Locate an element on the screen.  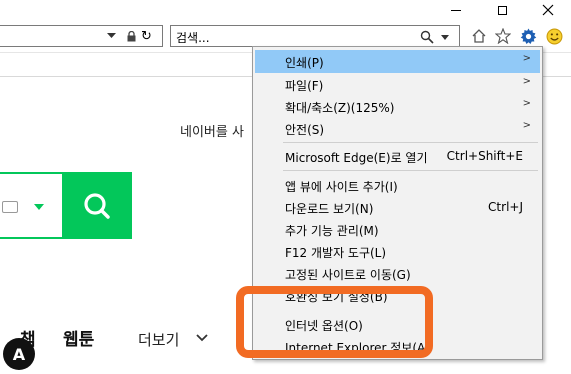
maximize-button is located at coordinates (502, 10).